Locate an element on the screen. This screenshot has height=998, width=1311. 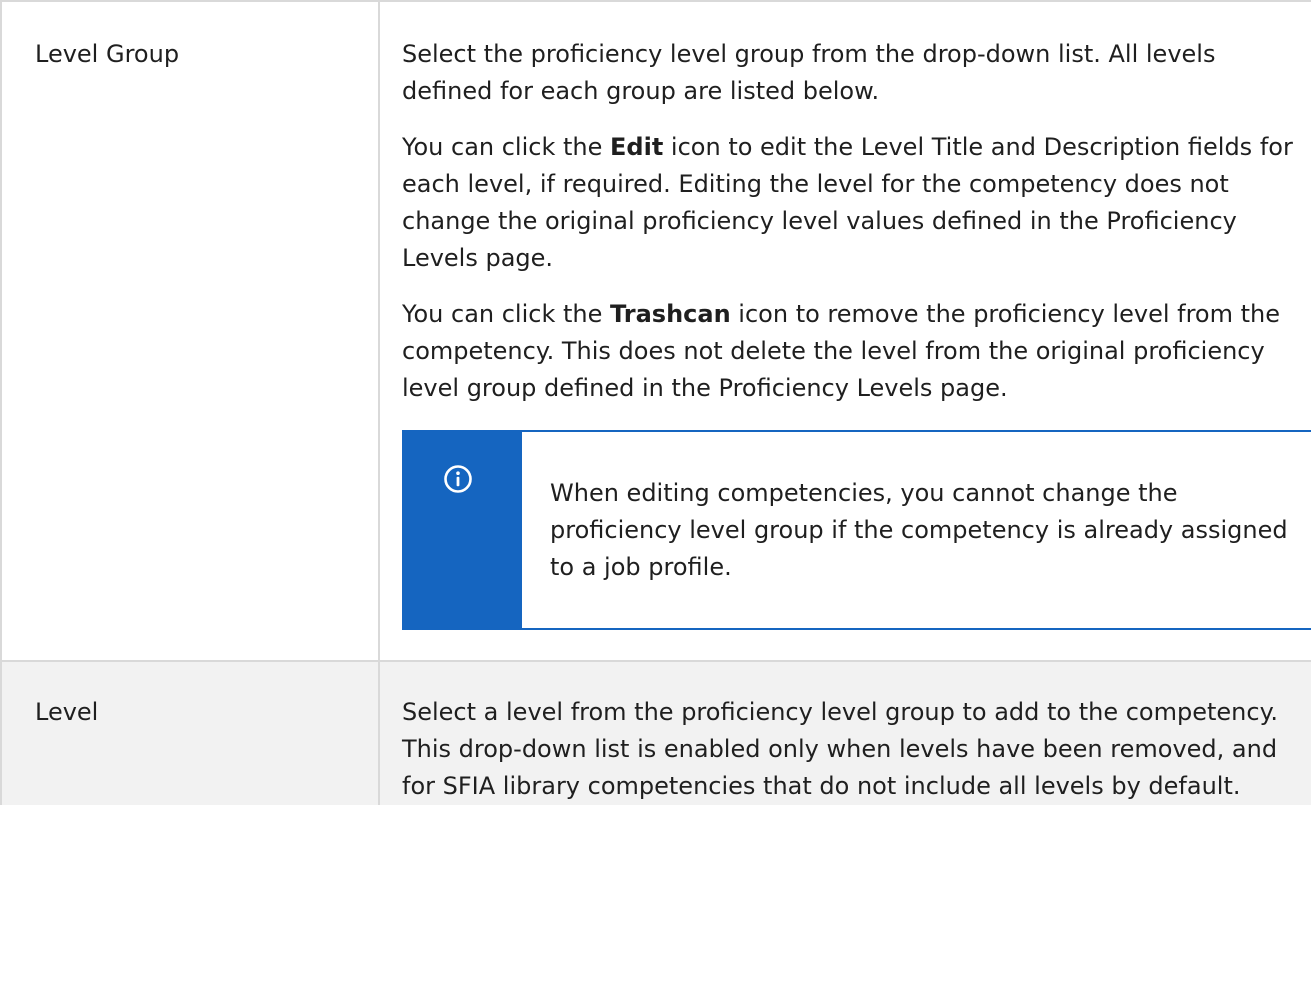
edit-icon-term: Edit is located at coordinates (637, 147).